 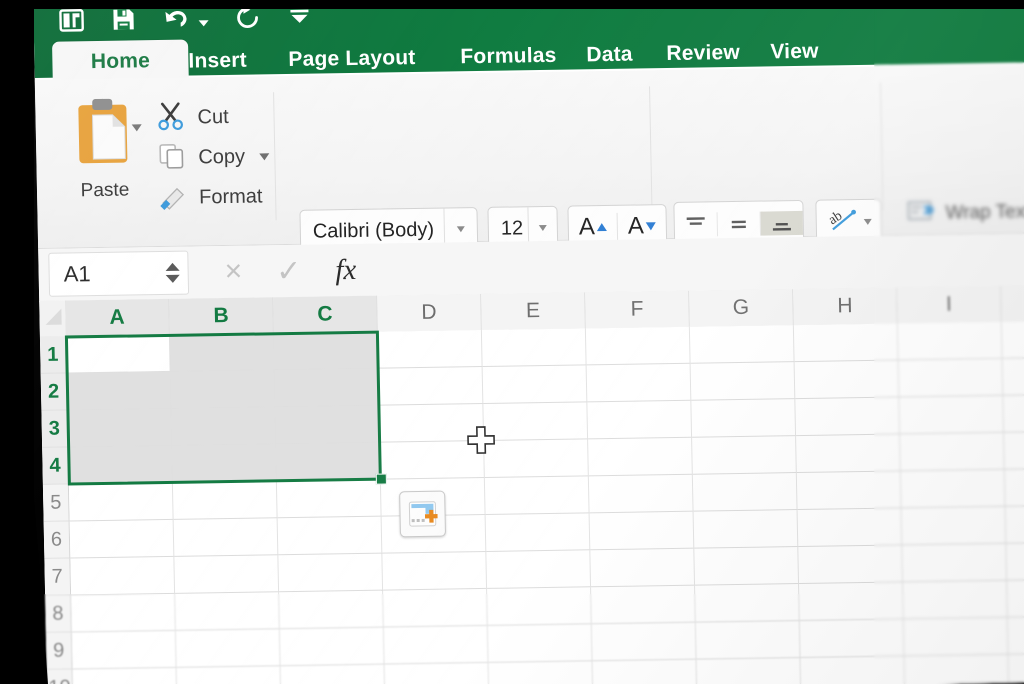 What do you see at coordinates (695, 264) in the screenshot?
I see `formula-input` at bounding box center [695, 264].